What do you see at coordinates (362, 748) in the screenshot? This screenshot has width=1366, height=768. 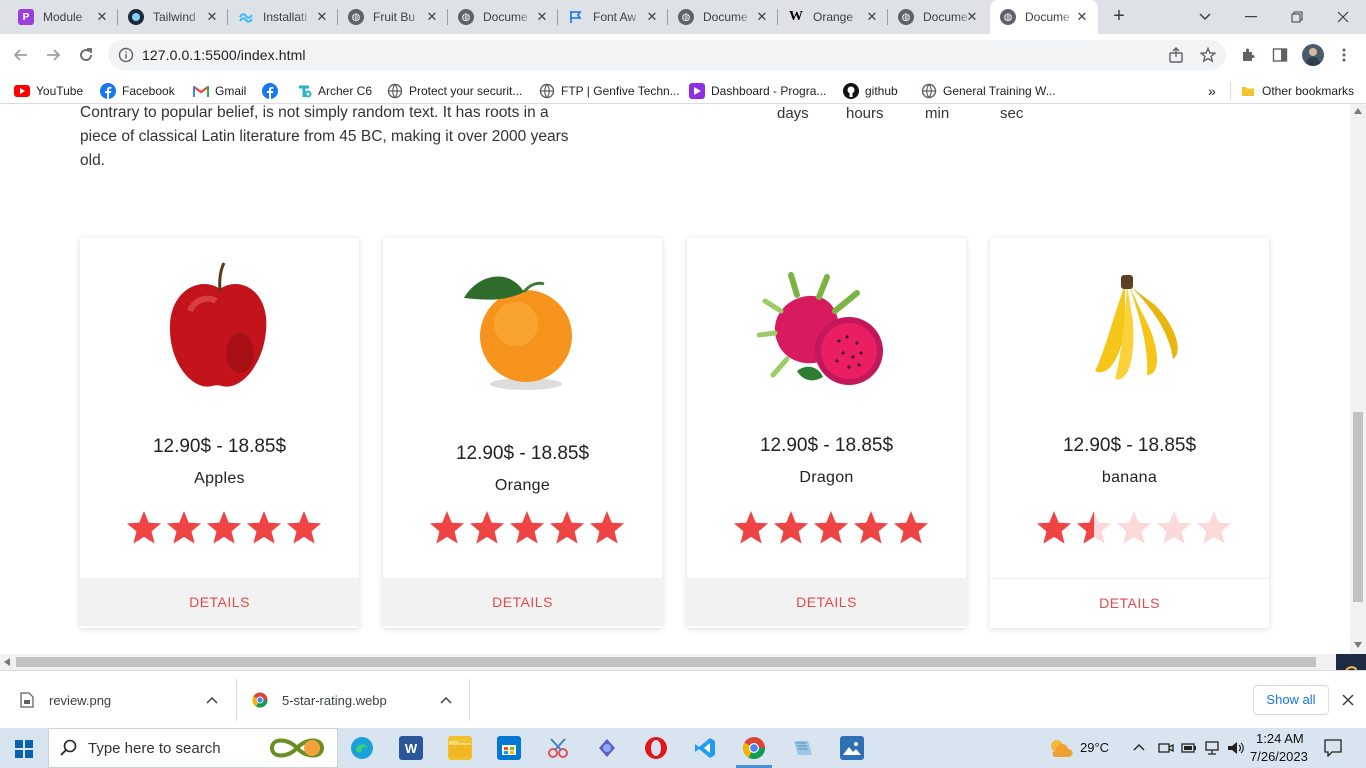 I see `edge-icon` at bounding box center [362, 748].